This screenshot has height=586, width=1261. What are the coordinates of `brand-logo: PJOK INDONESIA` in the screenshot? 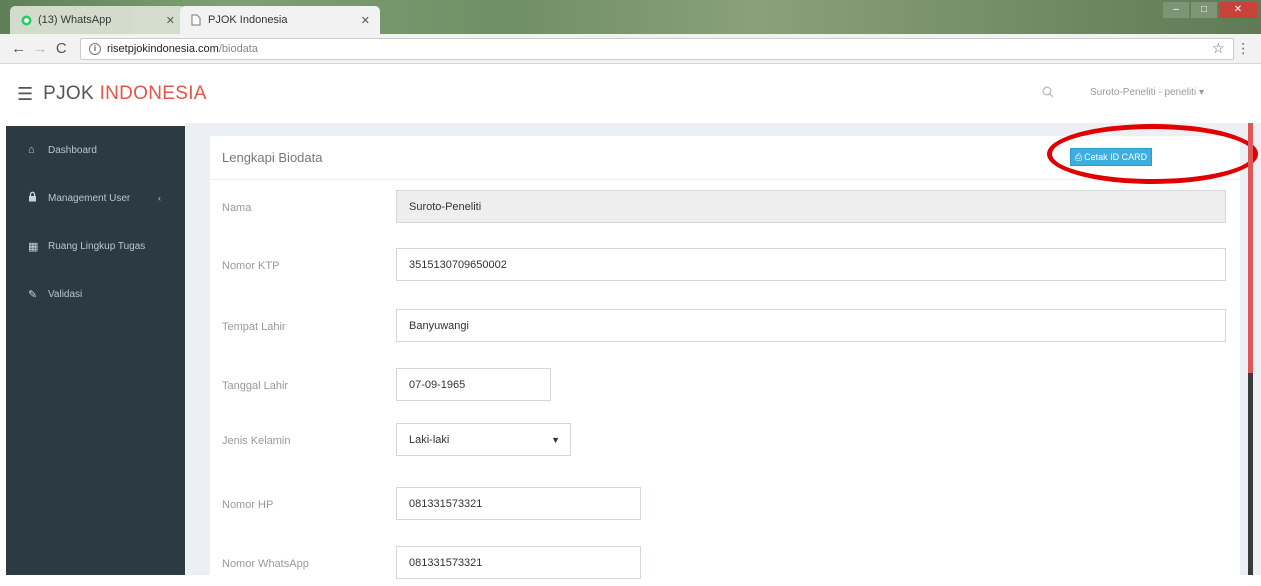 It's located at (125, 94).